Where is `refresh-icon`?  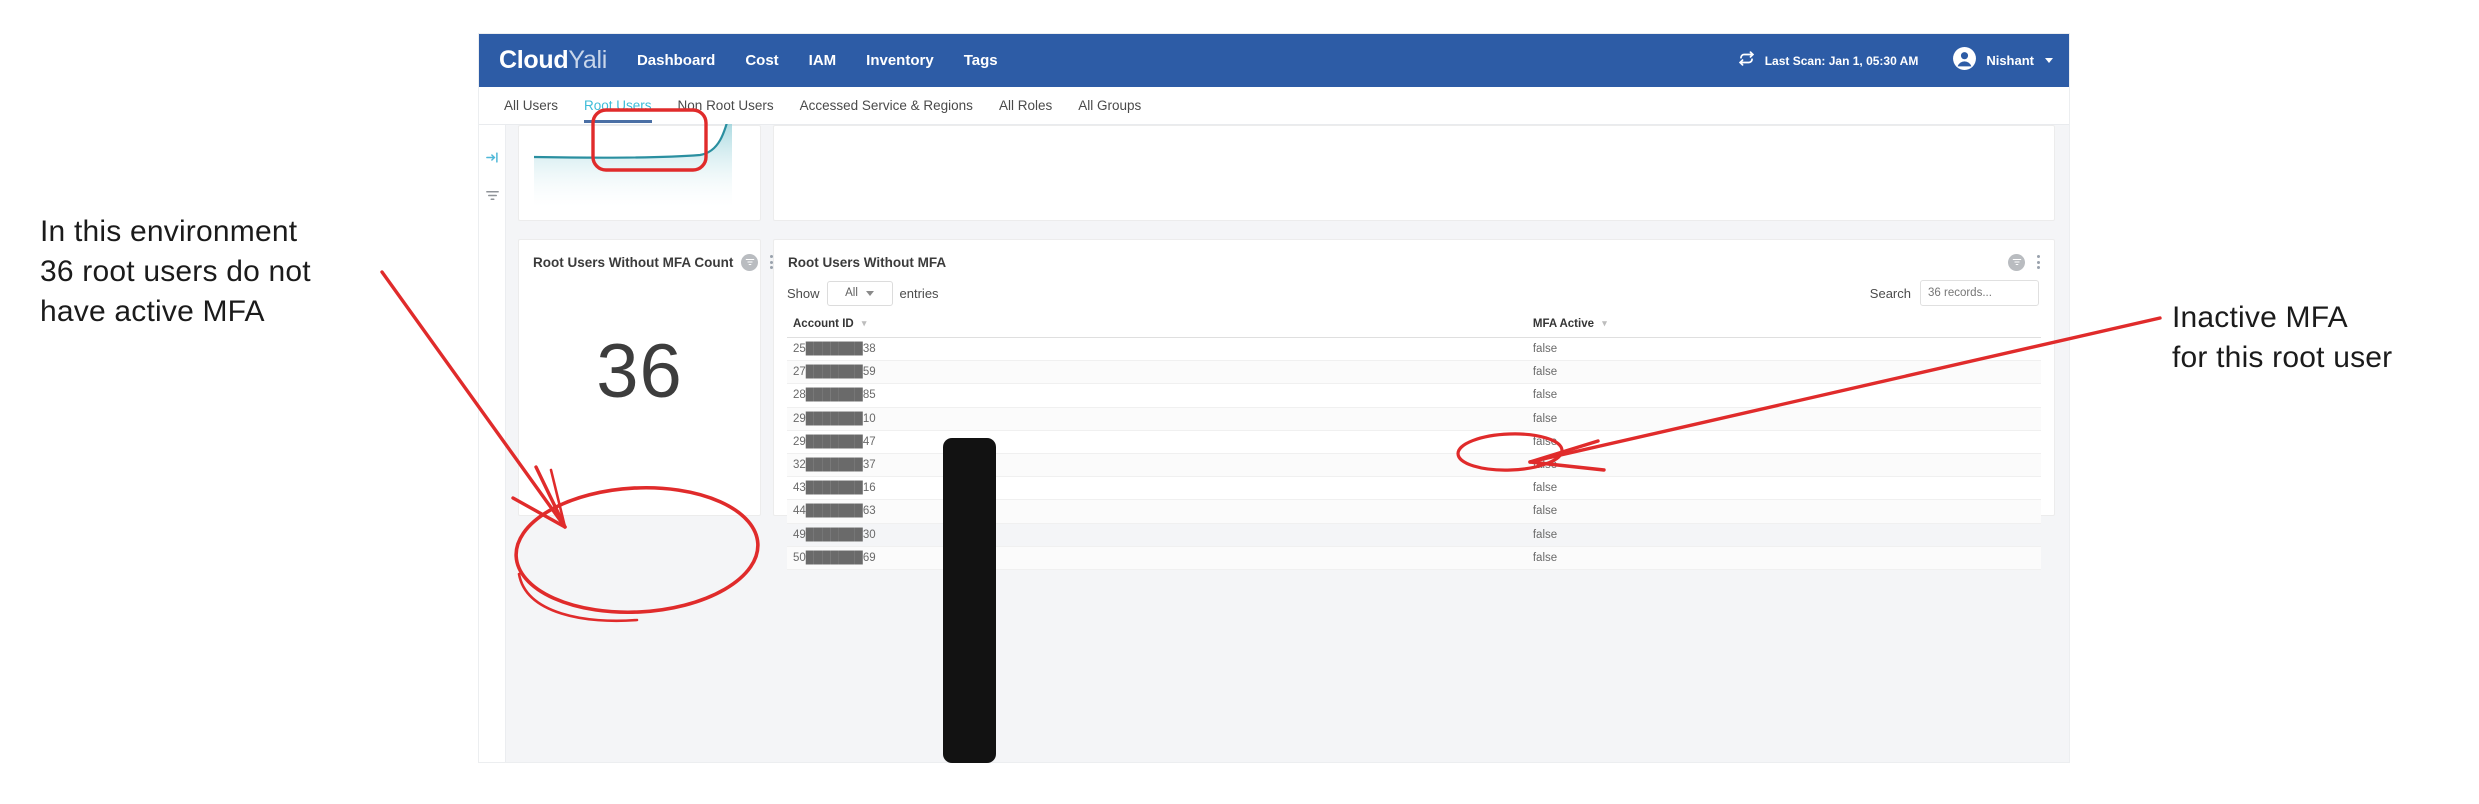 refresh-icon is located at coordinates (1746, 61).